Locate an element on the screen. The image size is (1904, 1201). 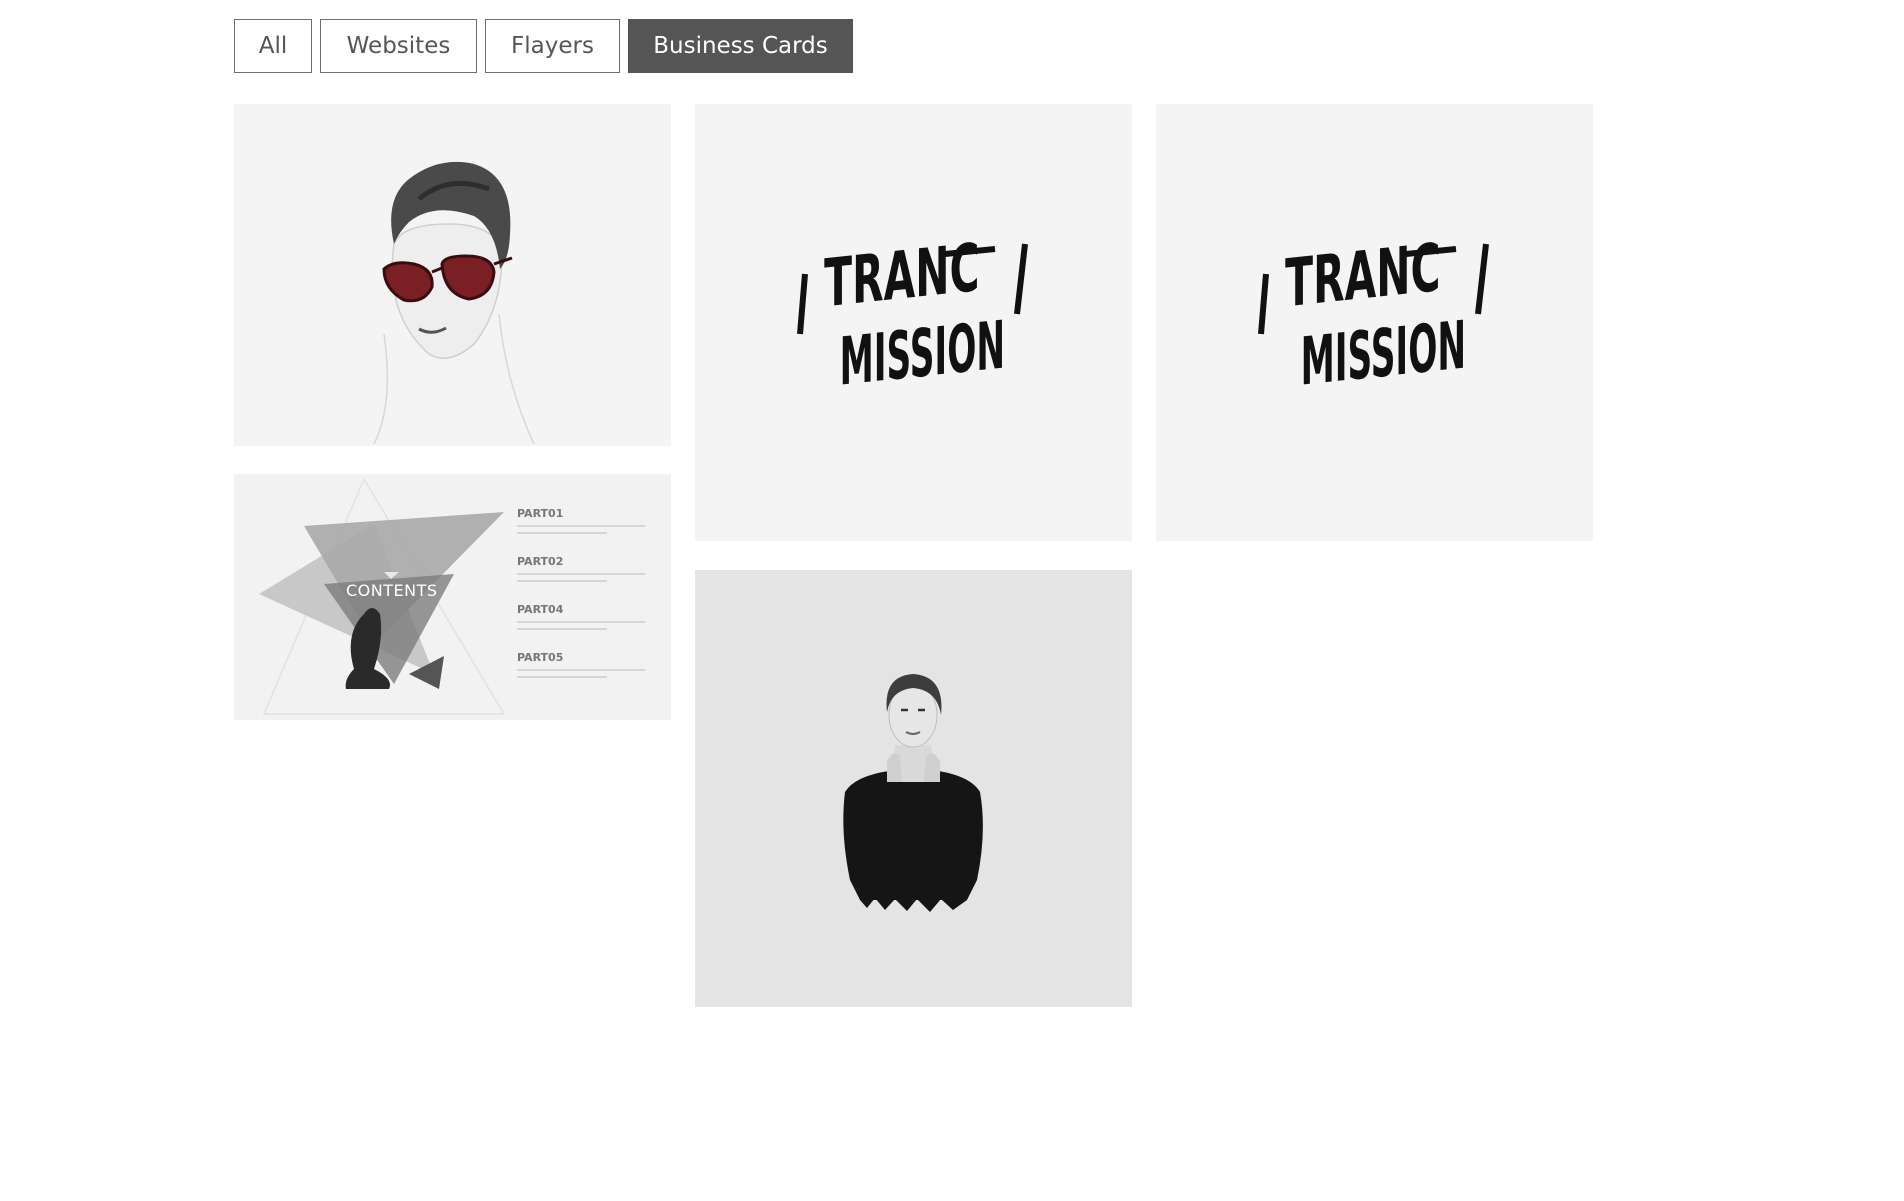
portfolio-filter-bar: All Websites Flayers Business Cards is located at coordinates (543, 46).